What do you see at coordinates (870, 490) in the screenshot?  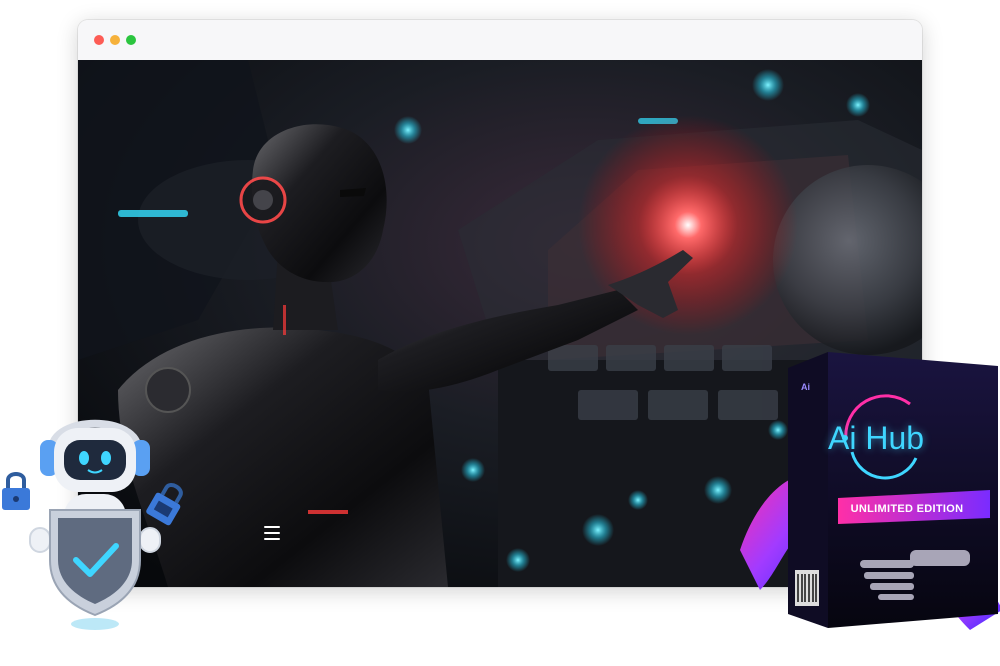 I see `product-box: Ai Ai Hub UNLIMITED EDITION` at bounding box center [870, 490].